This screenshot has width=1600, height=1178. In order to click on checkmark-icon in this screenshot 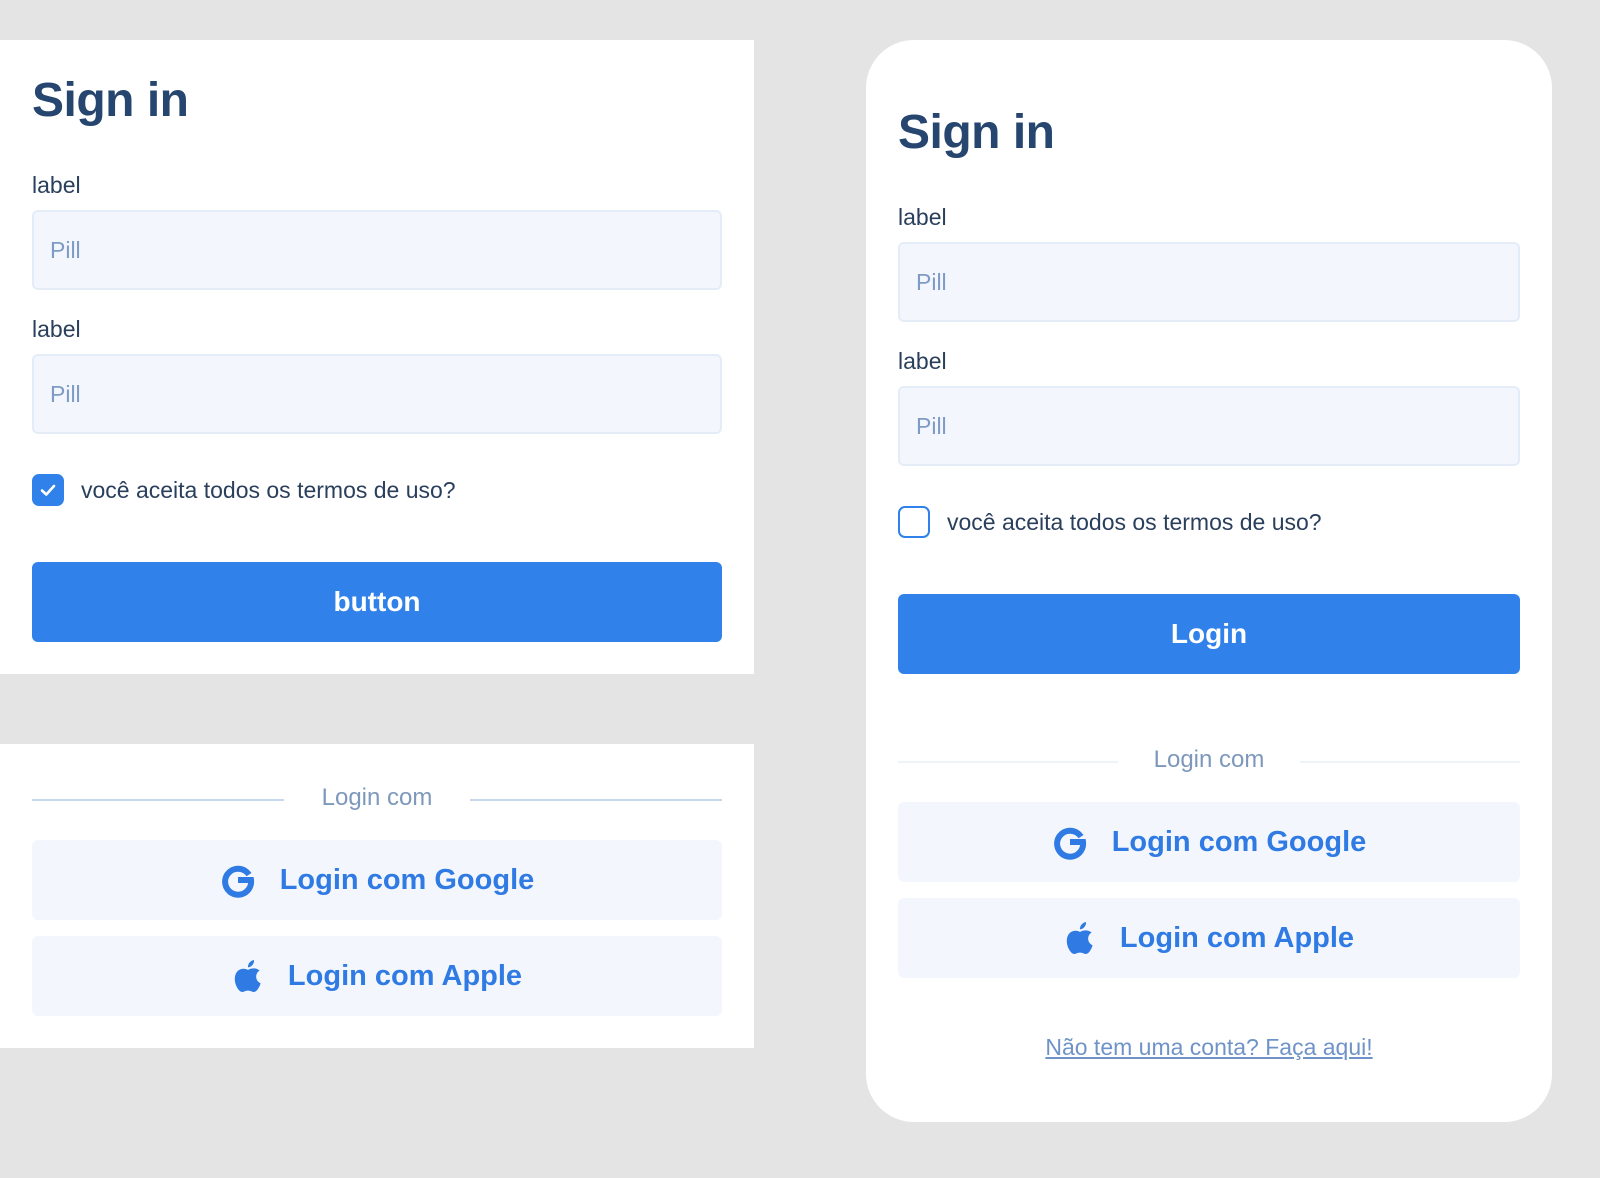, I will do `click(48, 490)`.